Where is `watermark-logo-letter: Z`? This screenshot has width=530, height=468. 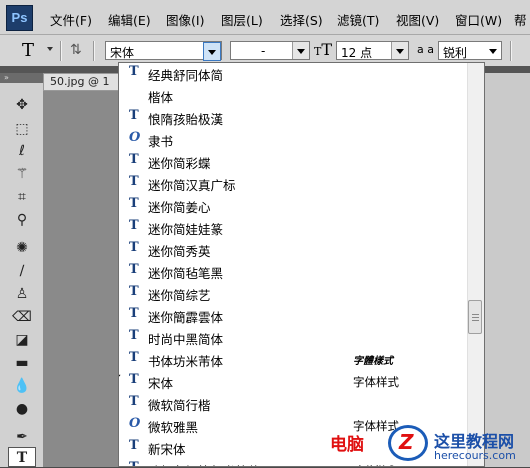 watermark-logo-letter: Z is located at coordinates (406, 442).